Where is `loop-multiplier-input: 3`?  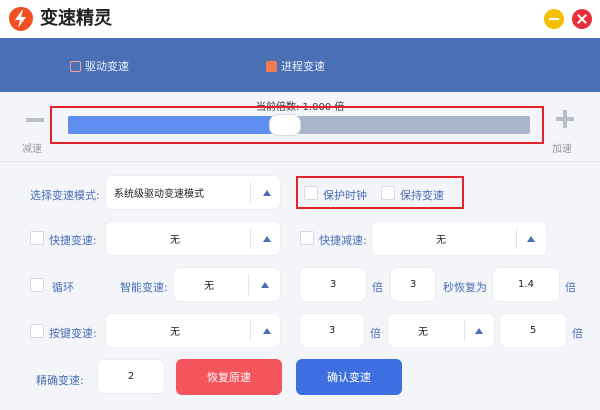
loop-multiplier-input: 3 is located at coordinates (333, 284).